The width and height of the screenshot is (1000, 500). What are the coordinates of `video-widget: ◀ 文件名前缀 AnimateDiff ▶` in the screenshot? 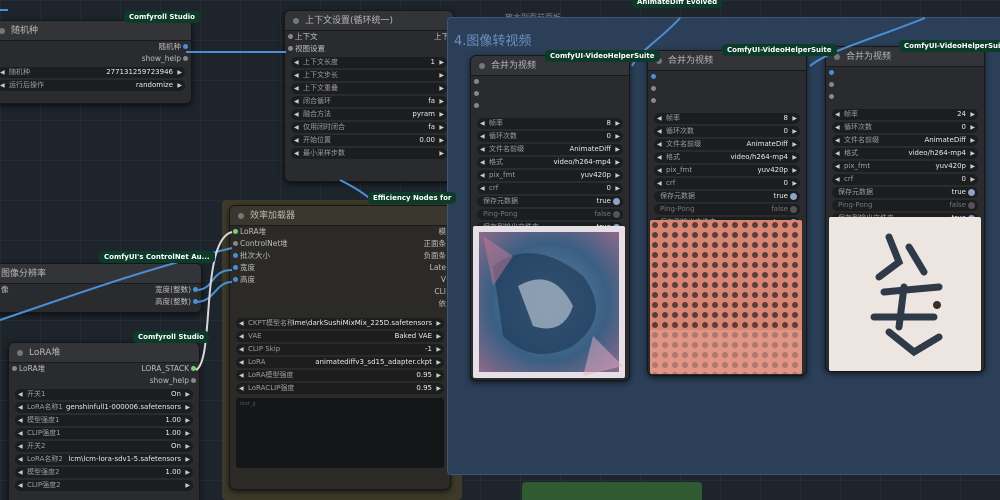 It's located at (550, 149).